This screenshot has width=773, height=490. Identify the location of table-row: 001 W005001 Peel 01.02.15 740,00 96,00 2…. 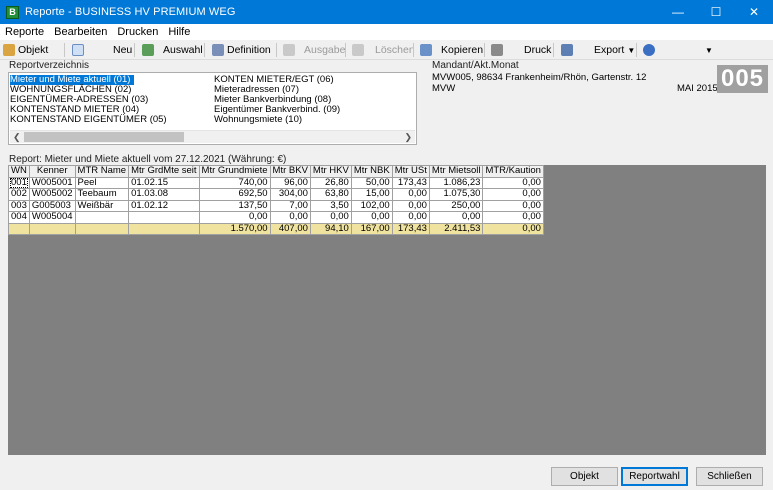
(276, 182).